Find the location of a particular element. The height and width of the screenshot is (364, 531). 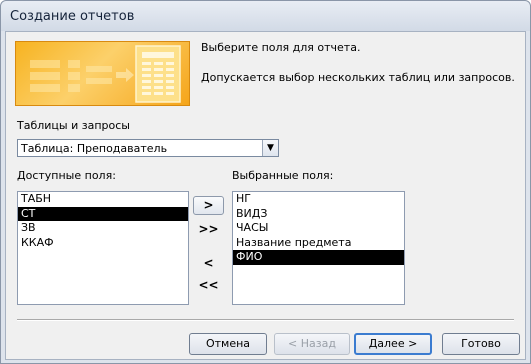

available-fields-list: ТАБН СТ ЗВ ККАФ is located at coordinates (103, 248).